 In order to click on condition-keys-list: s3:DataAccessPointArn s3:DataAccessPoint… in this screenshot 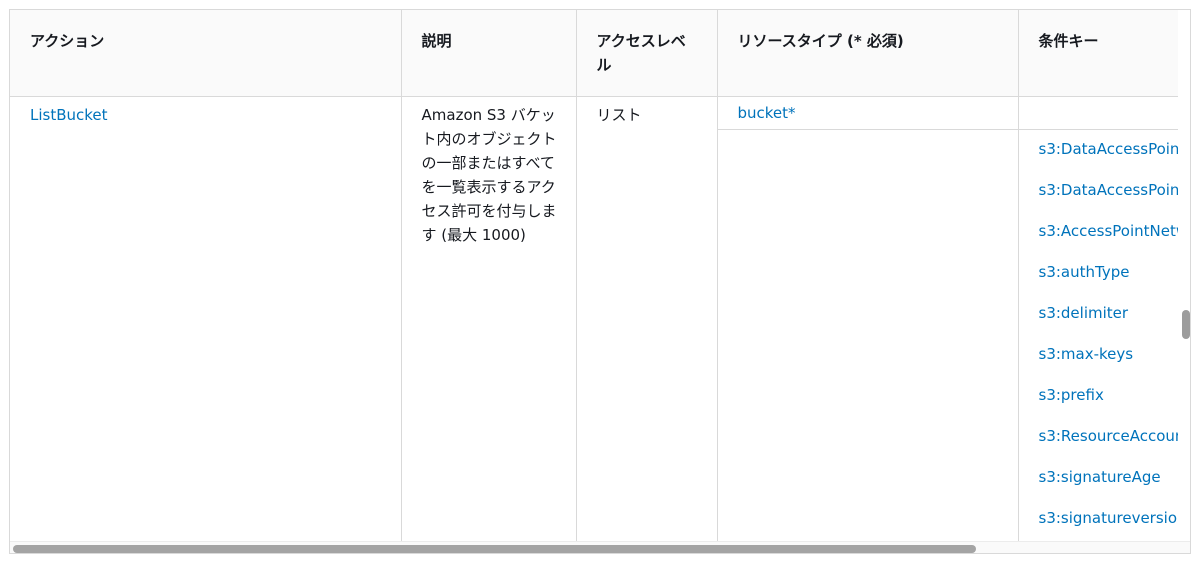, I will do `click(1099, 335)`.